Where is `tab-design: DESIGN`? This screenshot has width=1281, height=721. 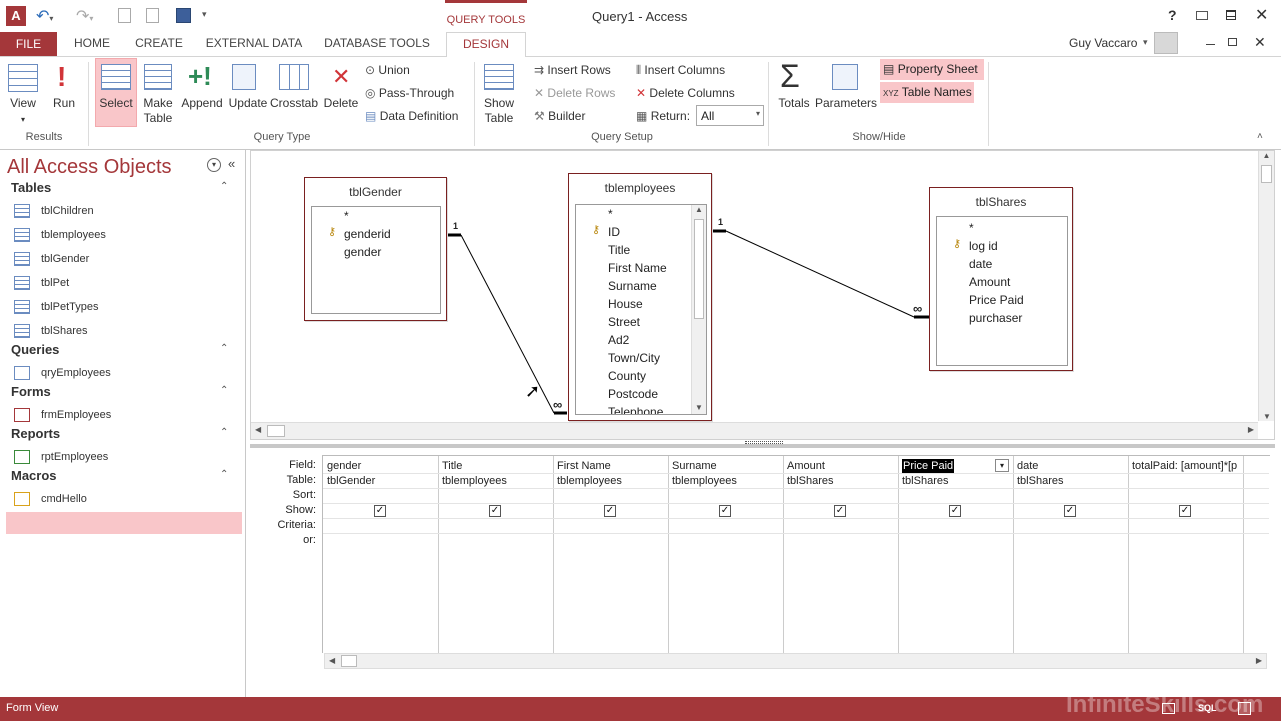 tab-design: DESIGN is located at coordinates (486, 45).